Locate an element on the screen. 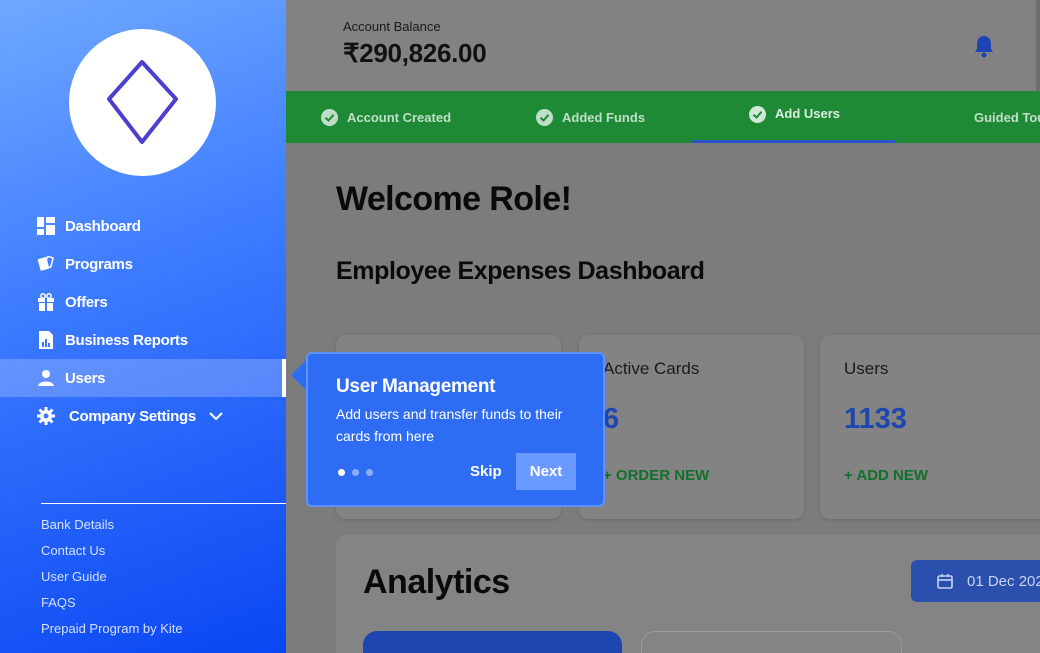  chevron-down-icon is located at coordinates (216, 416).